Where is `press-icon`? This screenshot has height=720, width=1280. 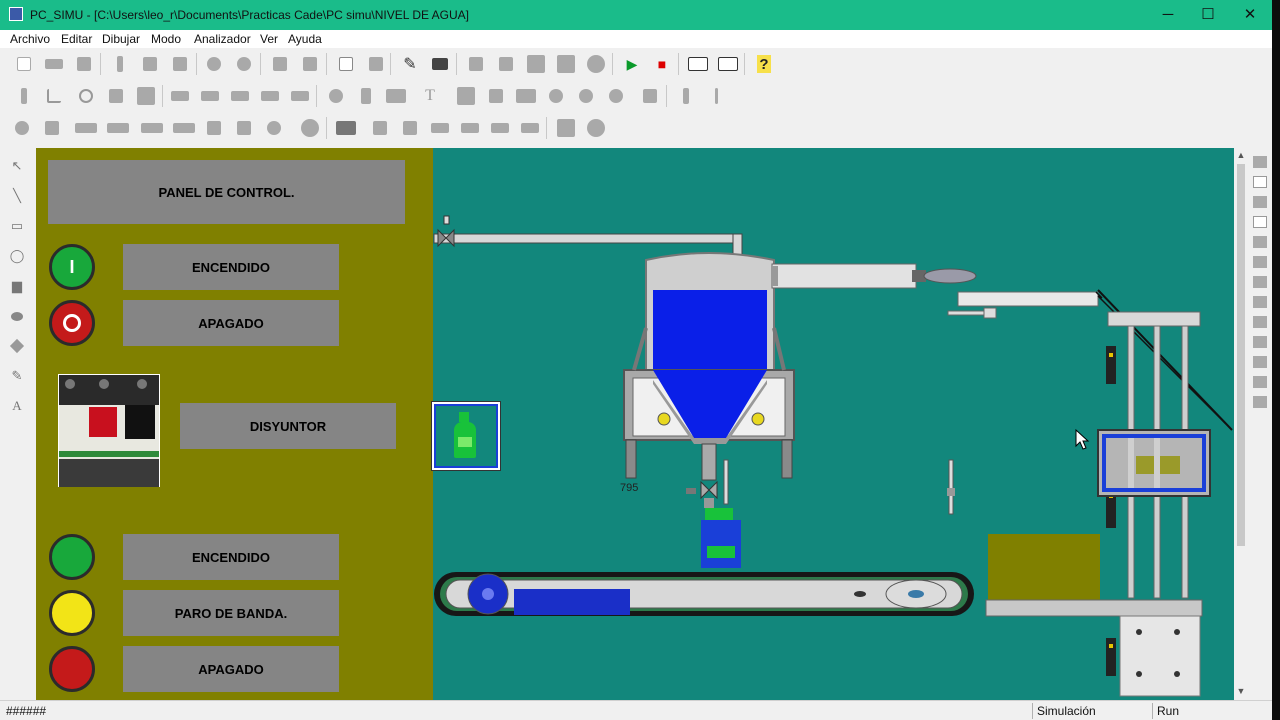
press-icon is located at coordinates (214, 128).